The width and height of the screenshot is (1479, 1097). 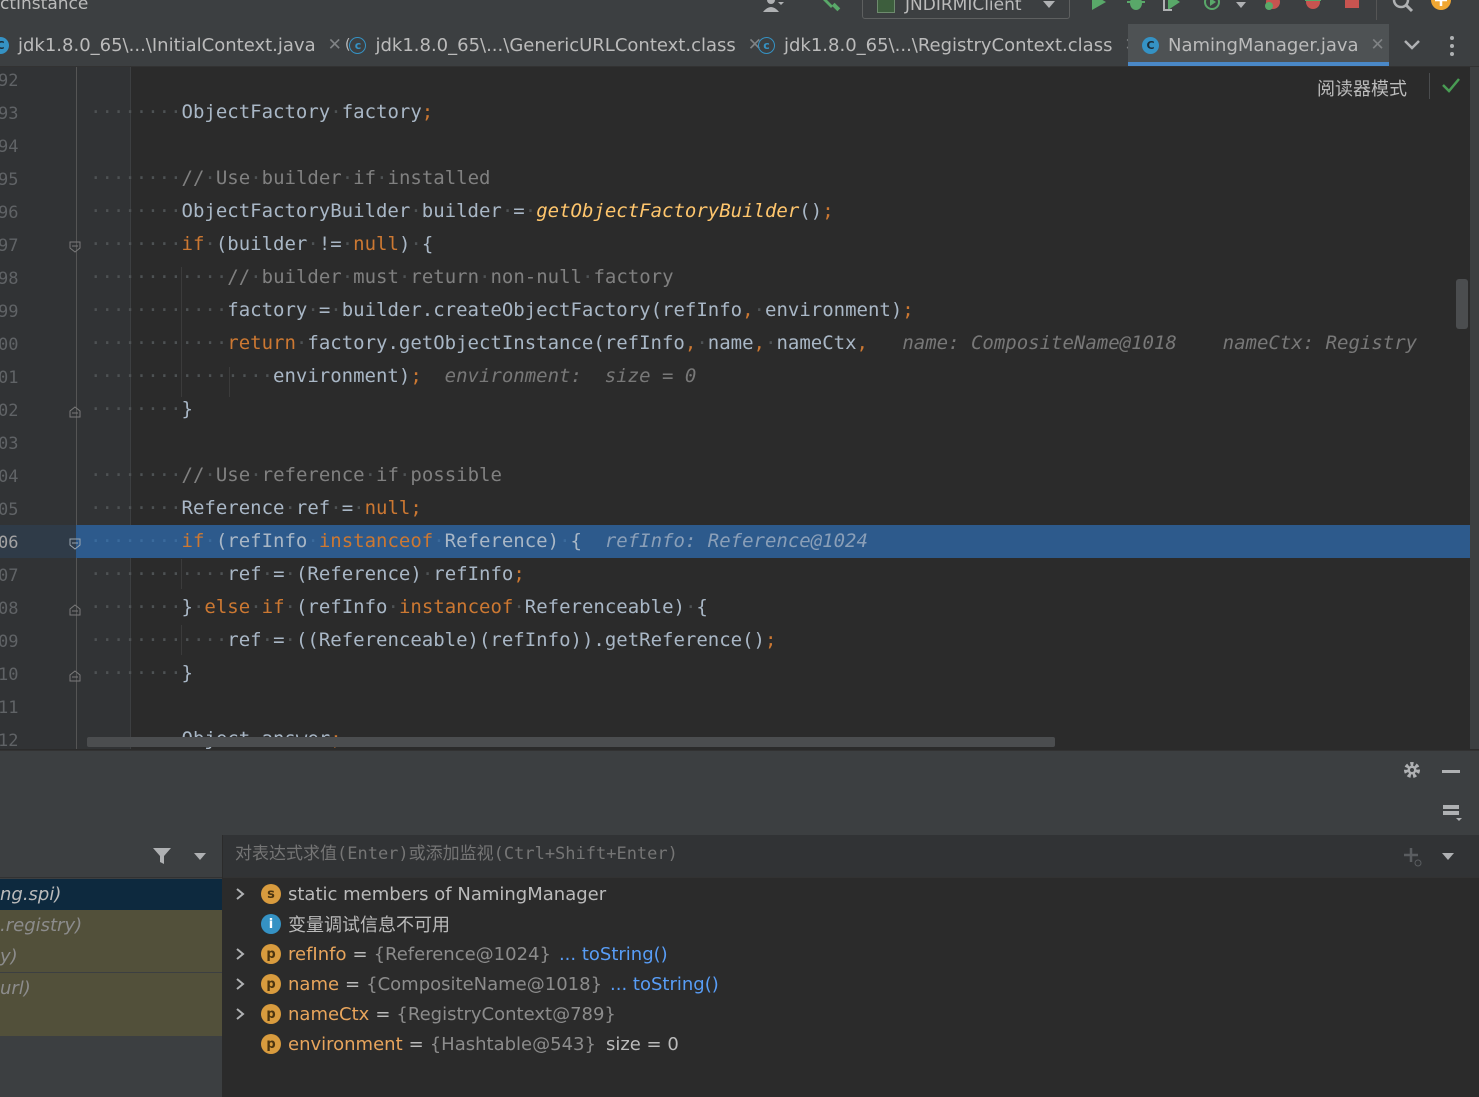 I want to click on code-line: ········Reference·ref·=·null;, so click(x=256, y=508).